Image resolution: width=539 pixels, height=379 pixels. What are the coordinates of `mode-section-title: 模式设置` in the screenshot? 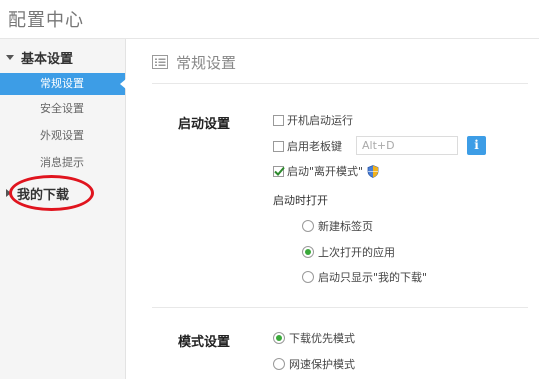 It's located at (204, 342).